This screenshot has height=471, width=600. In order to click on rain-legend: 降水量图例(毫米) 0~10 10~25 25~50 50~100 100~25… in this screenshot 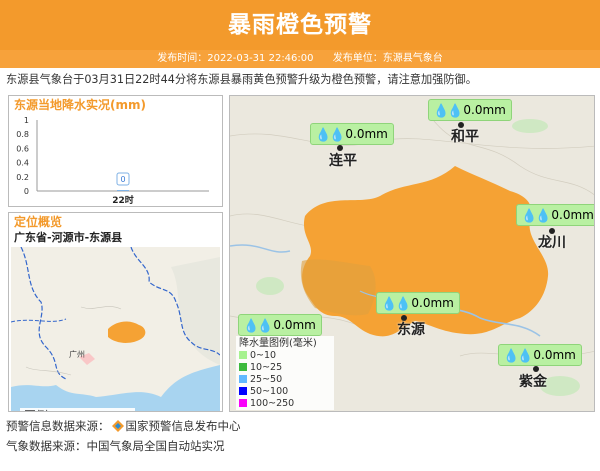, I will do `click(285, 373)`.